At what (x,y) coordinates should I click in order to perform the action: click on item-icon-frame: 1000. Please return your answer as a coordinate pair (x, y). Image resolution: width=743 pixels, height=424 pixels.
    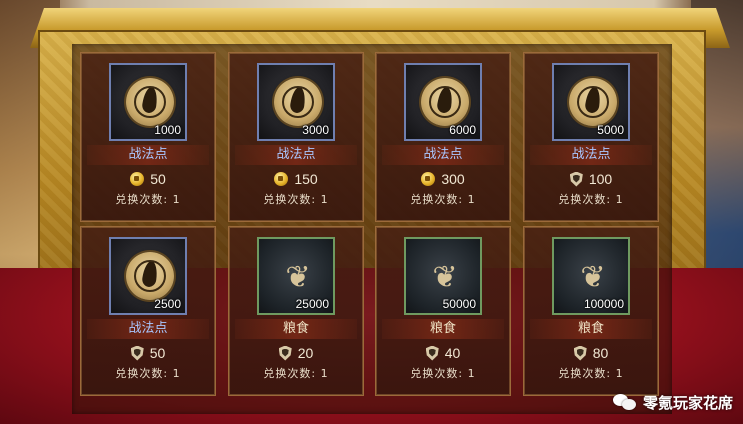
    Looking at the image, I should click on (148, 102).